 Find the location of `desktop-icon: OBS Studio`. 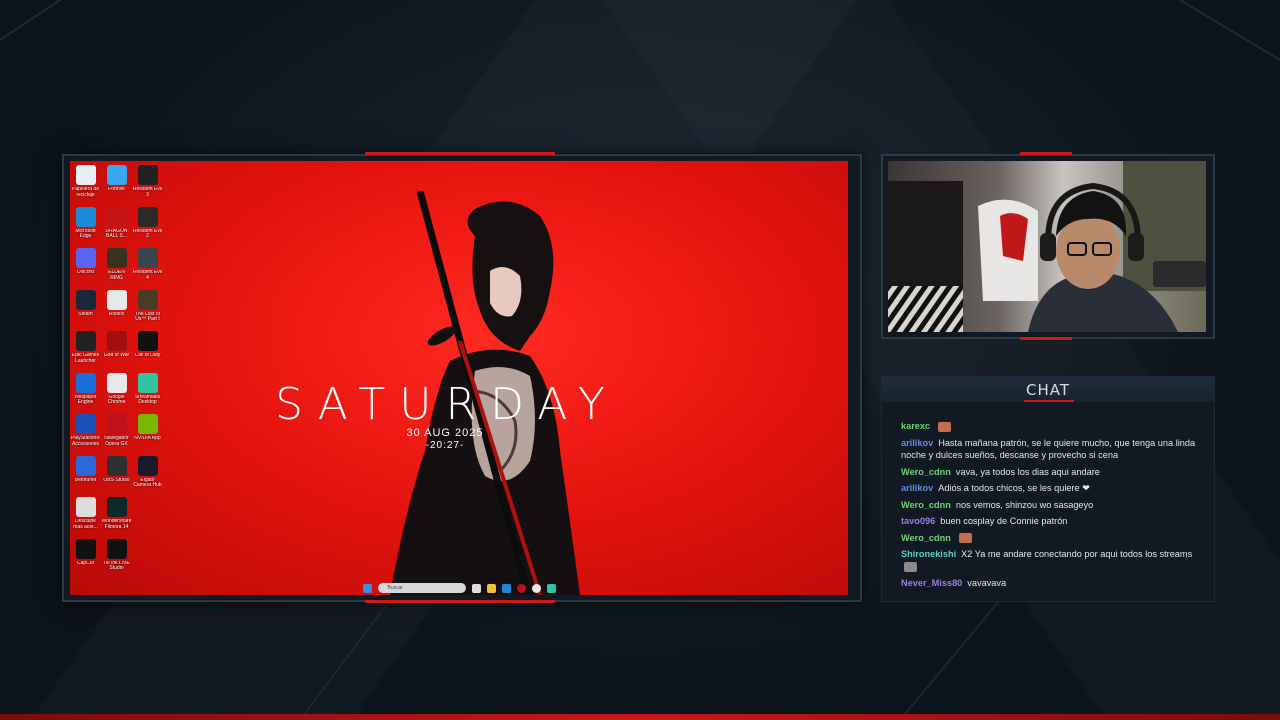

desktop-icon: OBS Studio is located at coordinates (116, 475).